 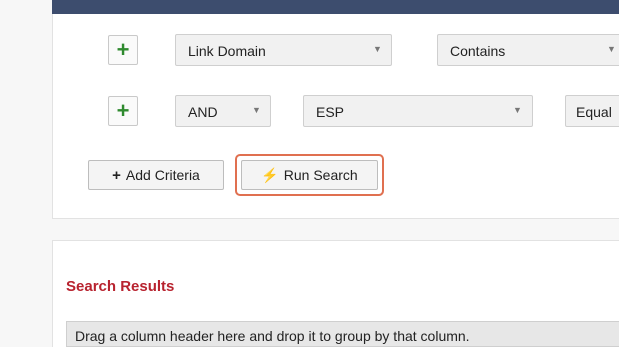 What do you see at coordinates (120, 286) in the screenshot?
I see `search-results-title: Search Results` at bounding box center [120, 286].